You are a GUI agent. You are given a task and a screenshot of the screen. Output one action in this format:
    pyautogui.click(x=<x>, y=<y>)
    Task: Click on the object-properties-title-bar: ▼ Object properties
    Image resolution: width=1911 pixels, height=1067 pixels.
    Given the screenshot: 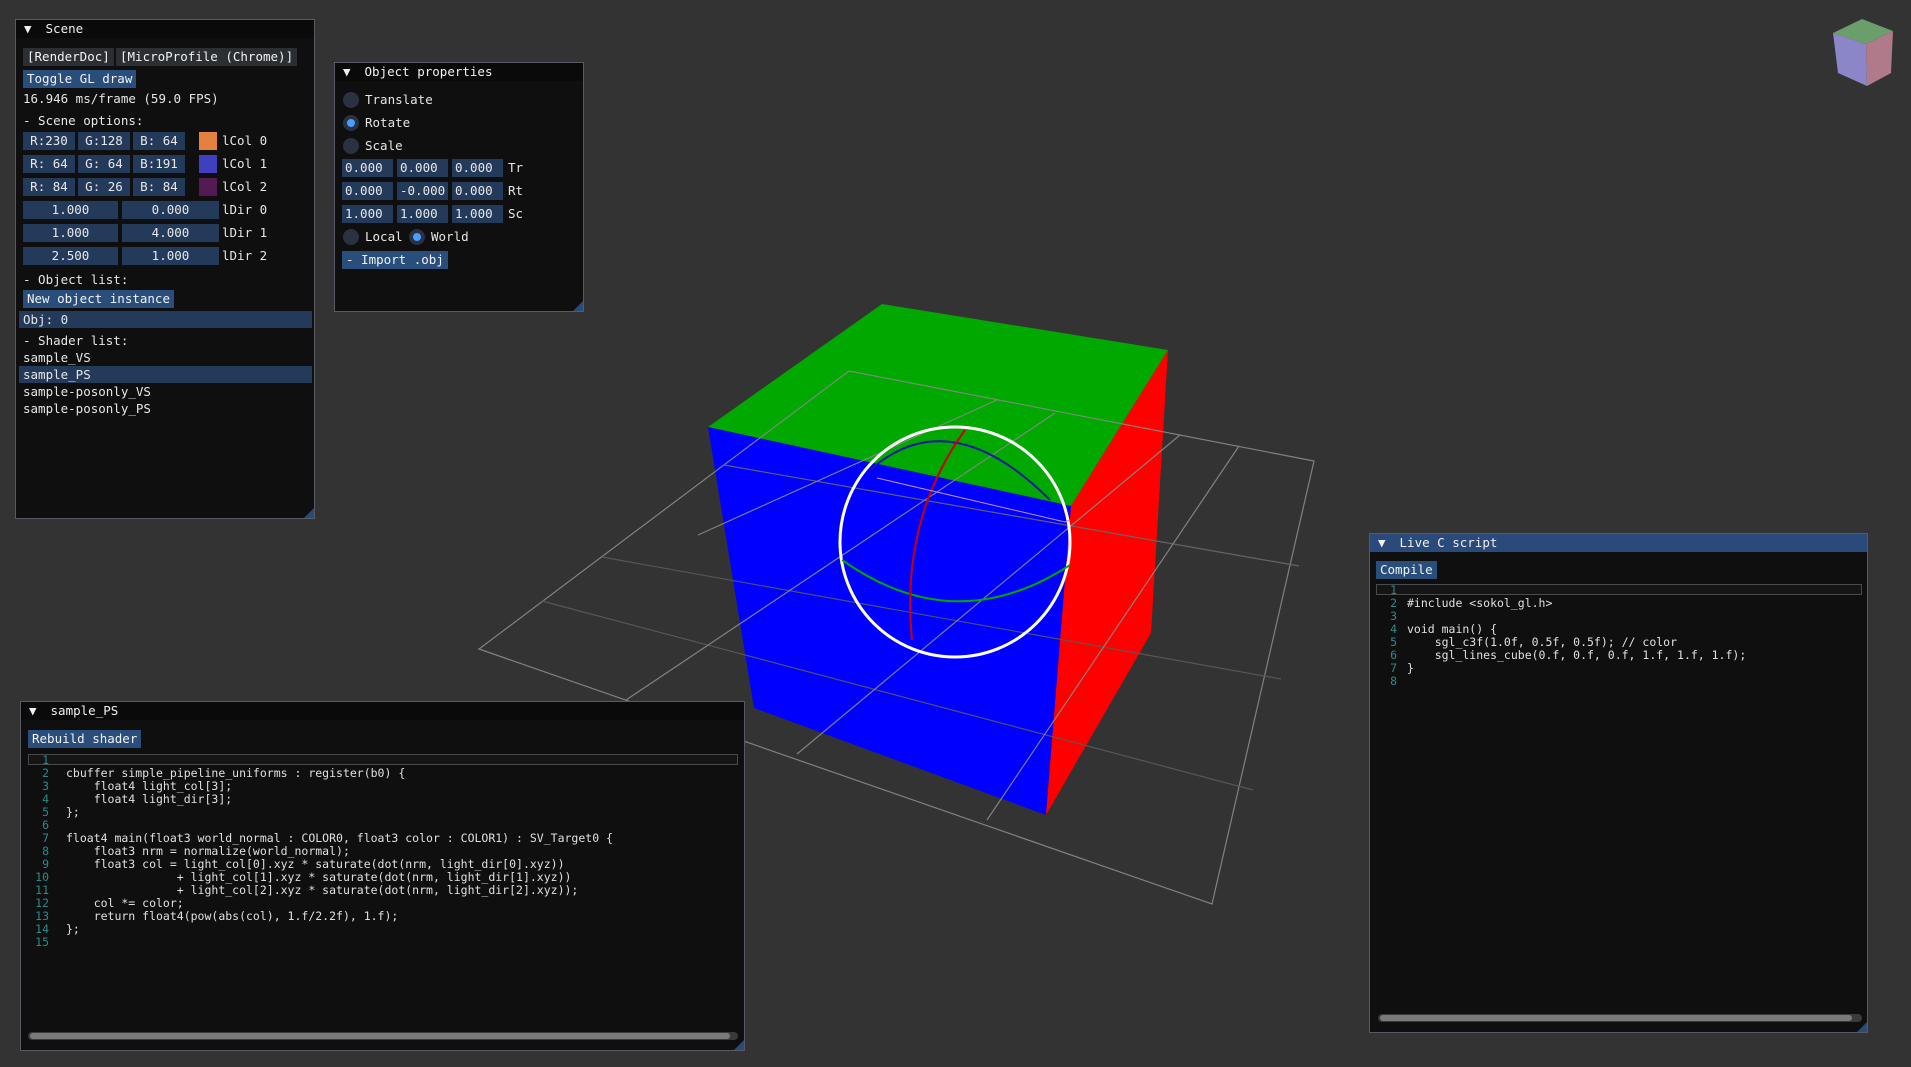 What is the action you would take?
    pyautogui.click(x=459, y=72)
    